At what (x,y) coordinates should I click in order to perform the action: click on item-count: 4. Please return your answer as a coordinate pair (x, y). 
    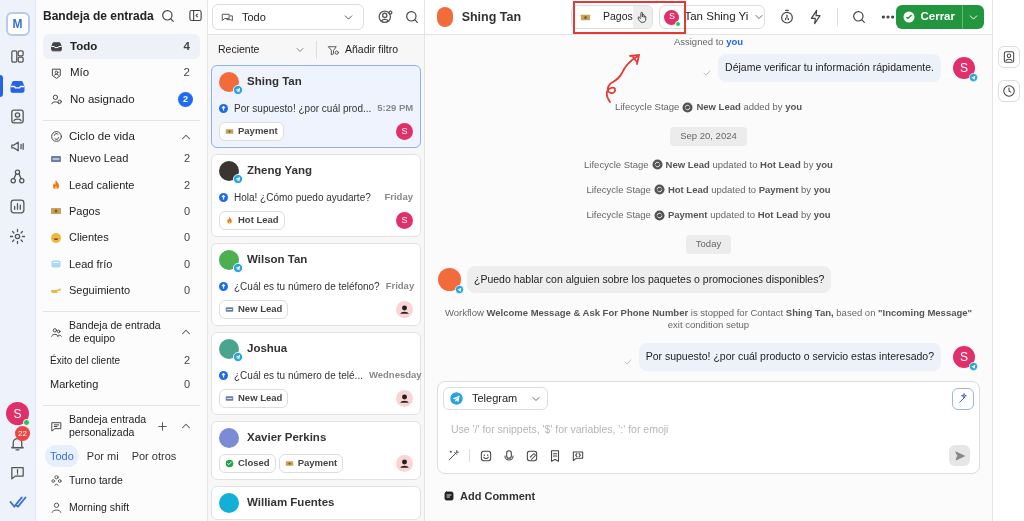
    Looking at the image, I should click on (187, 46).